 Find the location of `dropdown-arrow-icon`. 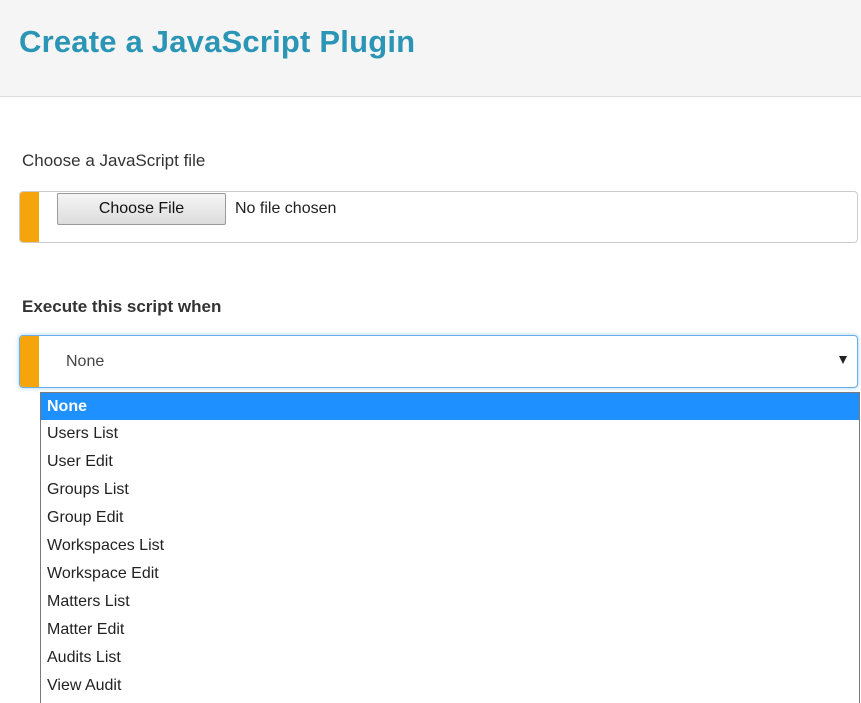

dropdown-arrow-icon is located at coordinates (843, 360).